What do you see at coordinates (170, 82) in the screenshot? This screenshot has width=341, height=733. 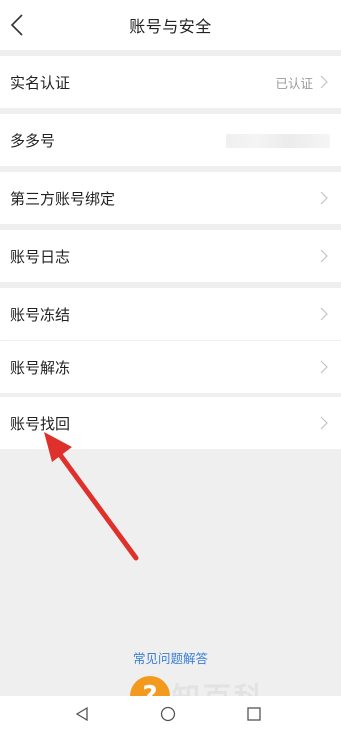 I see `row-real-name-verification: 实名认证 已认证` at bounding box center [170, 82].